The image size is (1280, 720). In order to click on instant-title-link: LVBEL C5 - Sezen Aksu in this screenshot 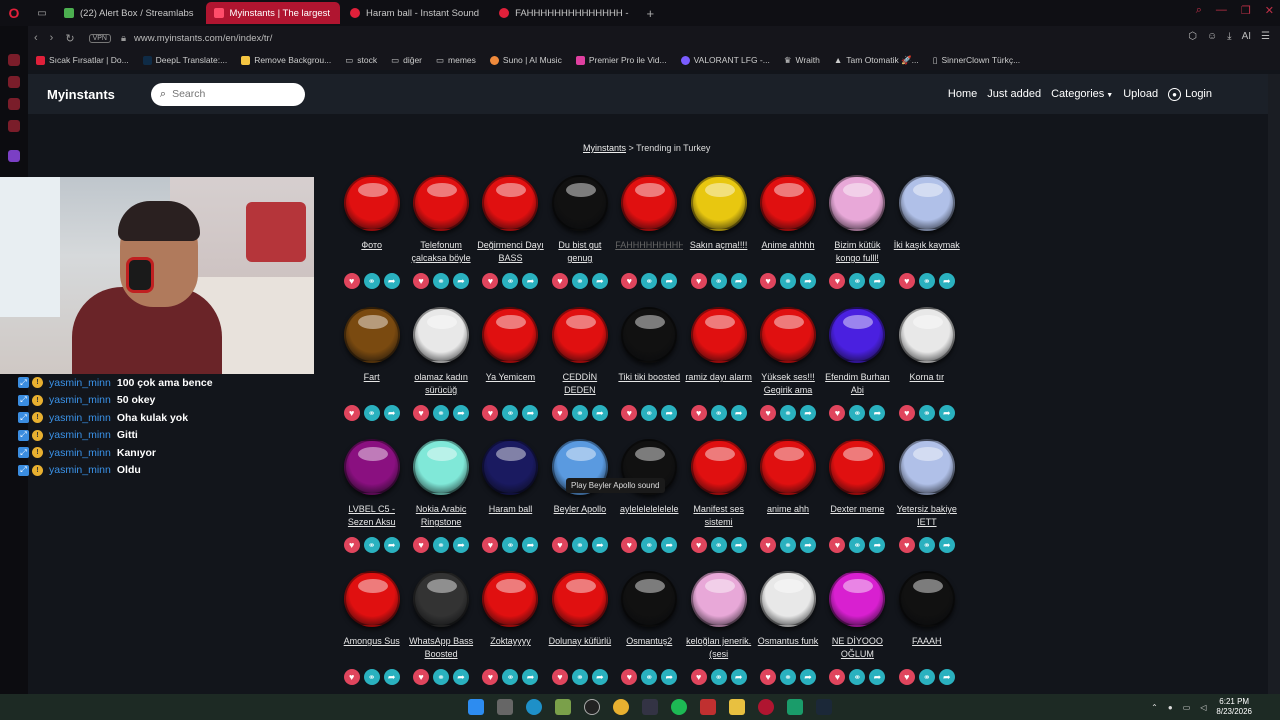, I will do `click(372, 517)`.